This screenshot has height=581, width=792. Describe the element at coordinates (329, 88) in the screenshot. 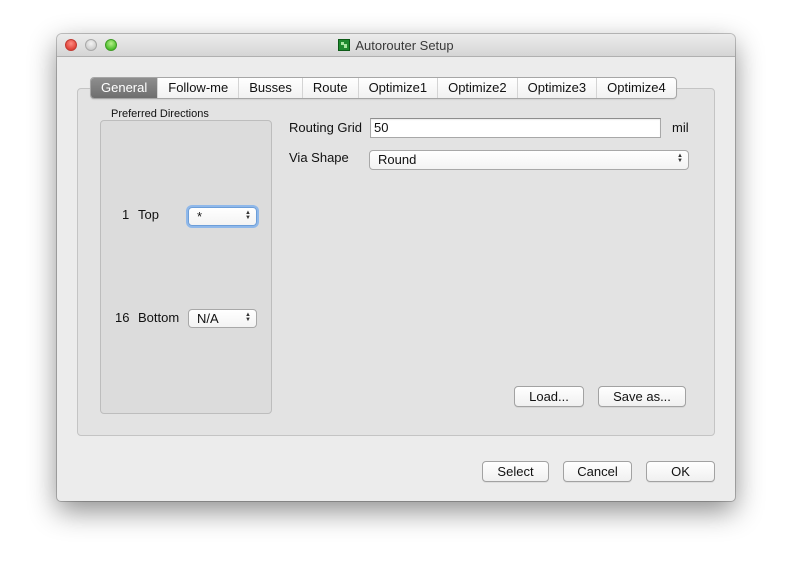

I see `tab-route: Route` at that location.